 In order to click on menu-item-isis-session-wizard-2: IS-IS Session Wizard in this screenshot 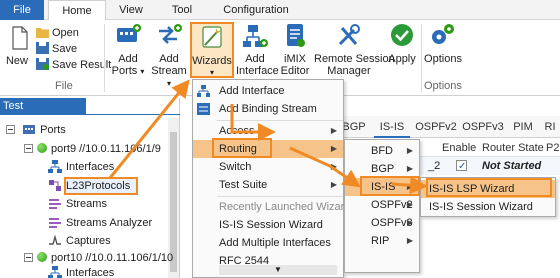, I will do `click(488, 207)`.